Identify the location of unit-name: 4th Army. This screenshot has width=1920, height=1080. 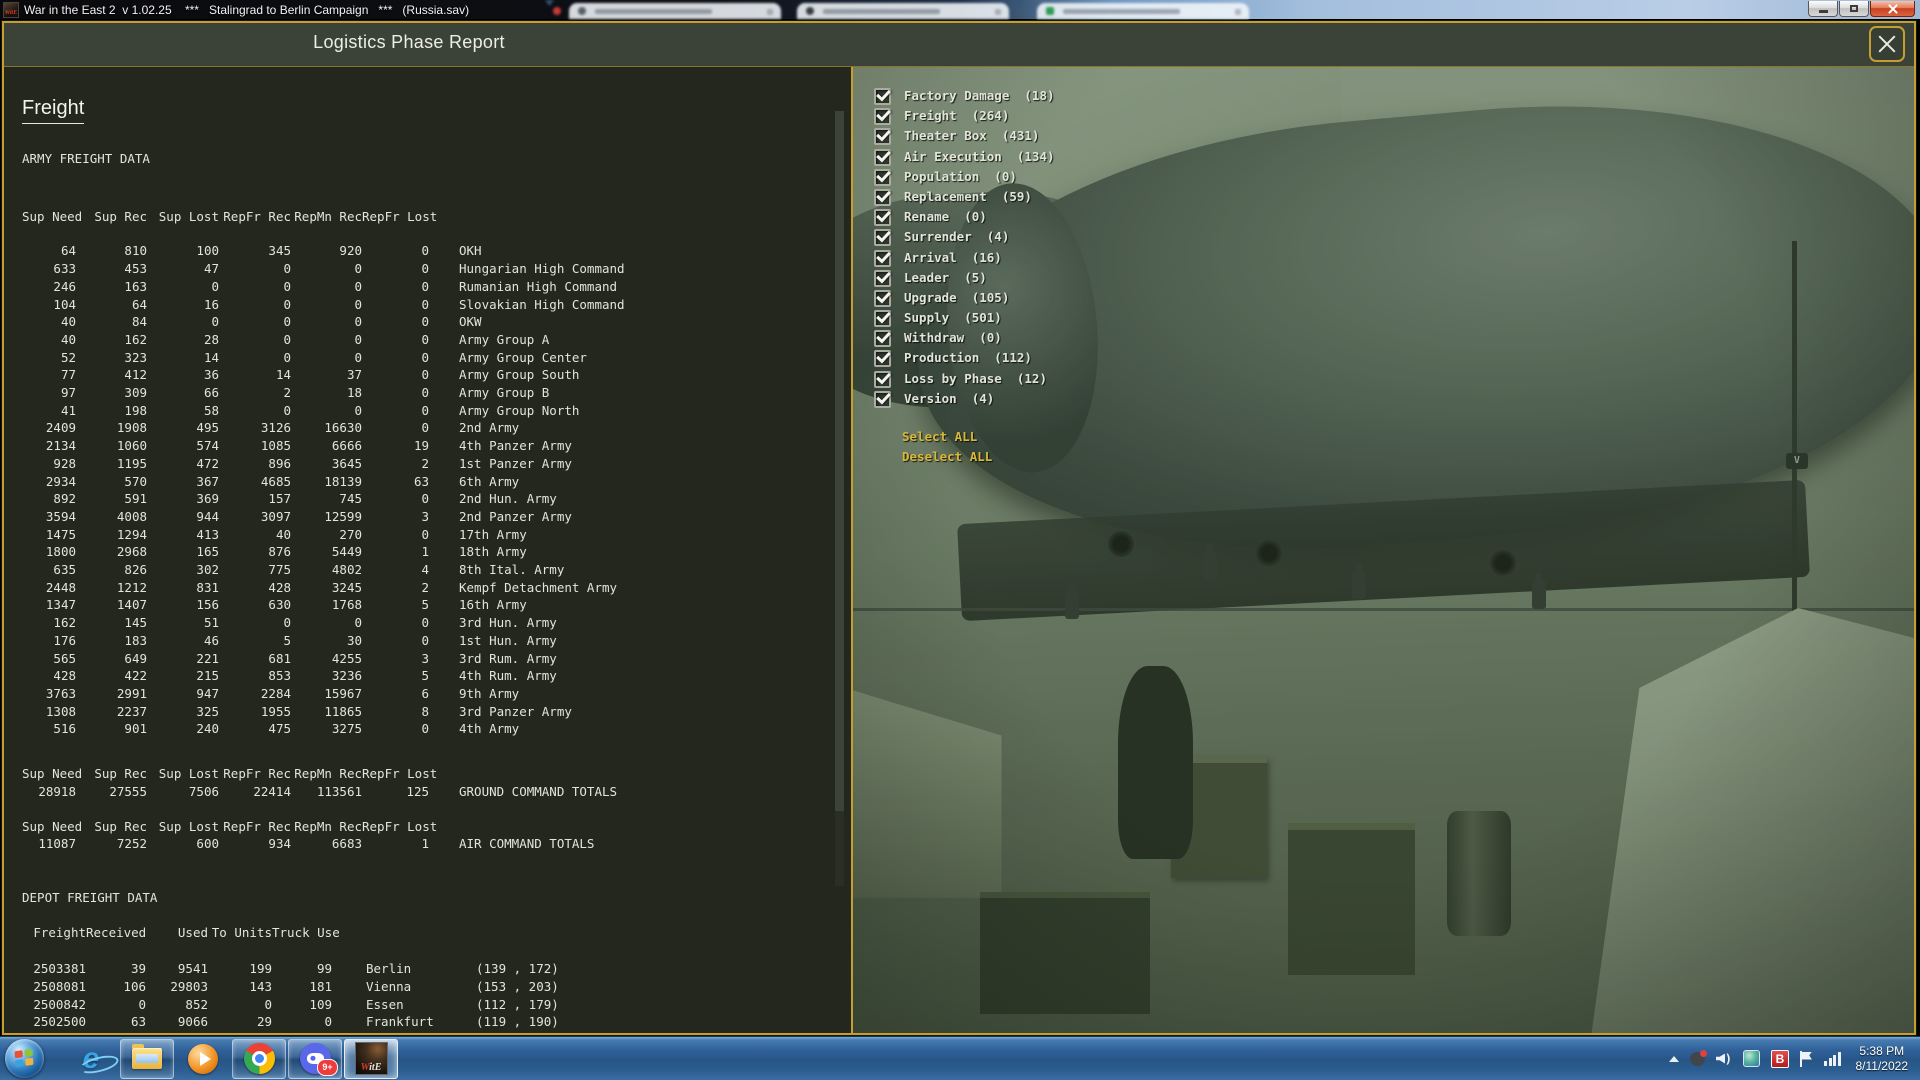
(489, 729).